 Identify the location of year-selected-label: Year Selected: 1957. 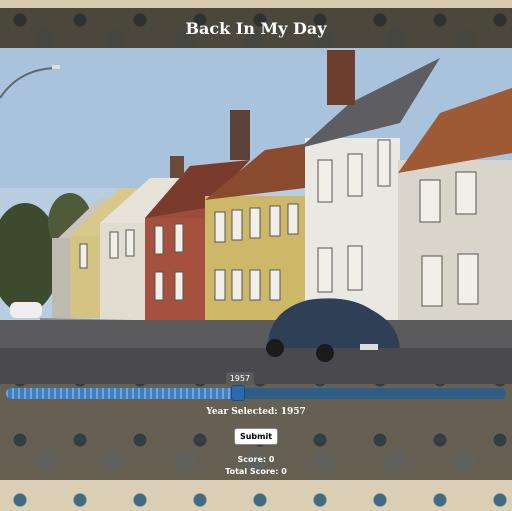
(256, 412).